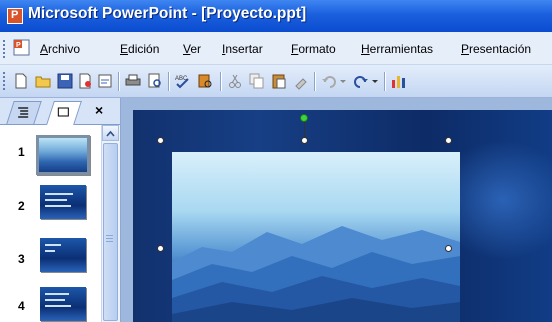 The width and height of the screenshot is (552, 322). I want to click on slide-number: 2, so click(21, 206).